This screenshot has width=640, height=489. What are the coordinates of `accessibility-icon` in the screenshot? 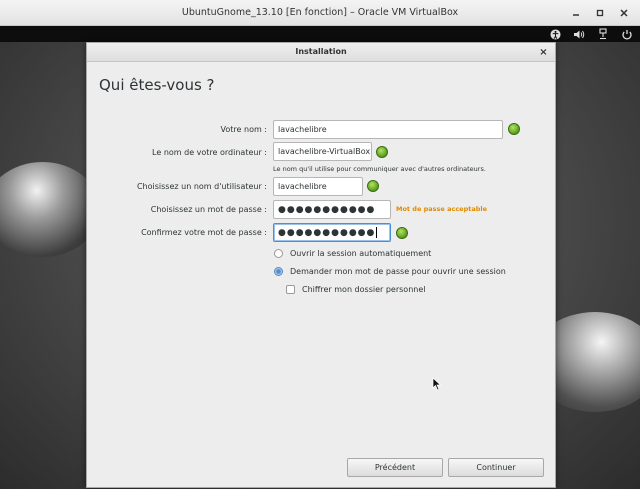 It's located at (555, 34).